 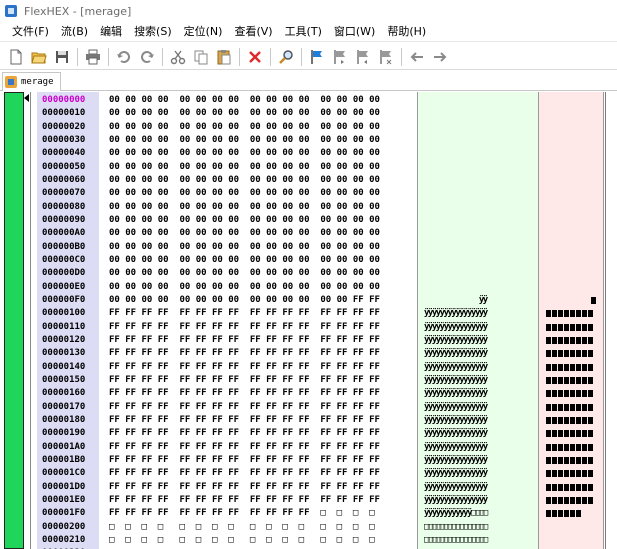 I want to click on toolbar, so click(x=308, y=57).